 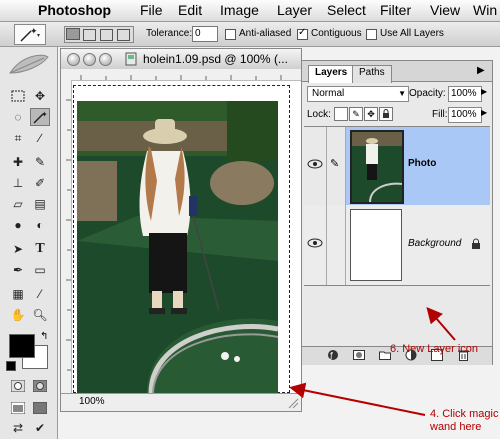 What do you see at coordinates (22, 346) in the screenshot?
I see `foreground-color-swatch` at bounding box center [22, 346].